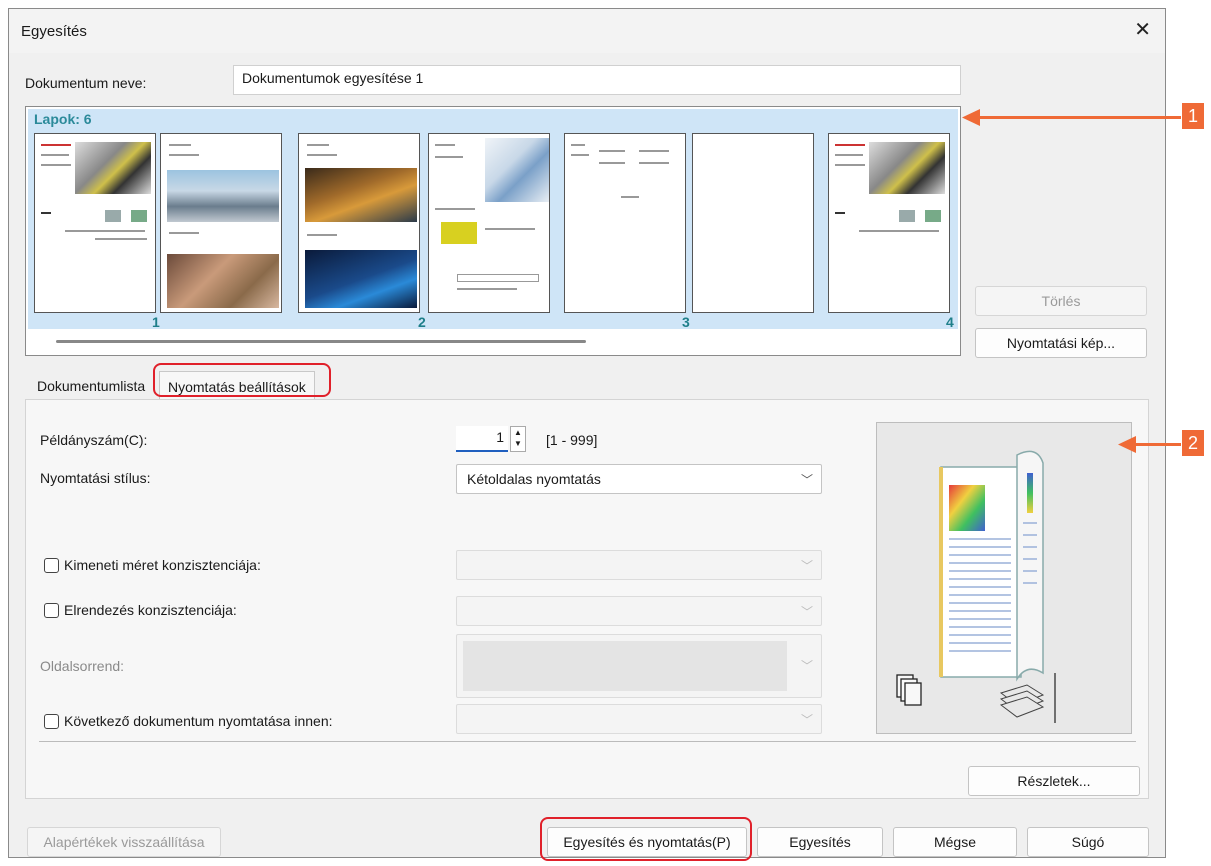 Image resolution: width=1211 pixels, height=866 pixels. What do you see at coordinates (950, 322) in the screenshot?
I see `page-number: 4` at bounding box center [950, 322].